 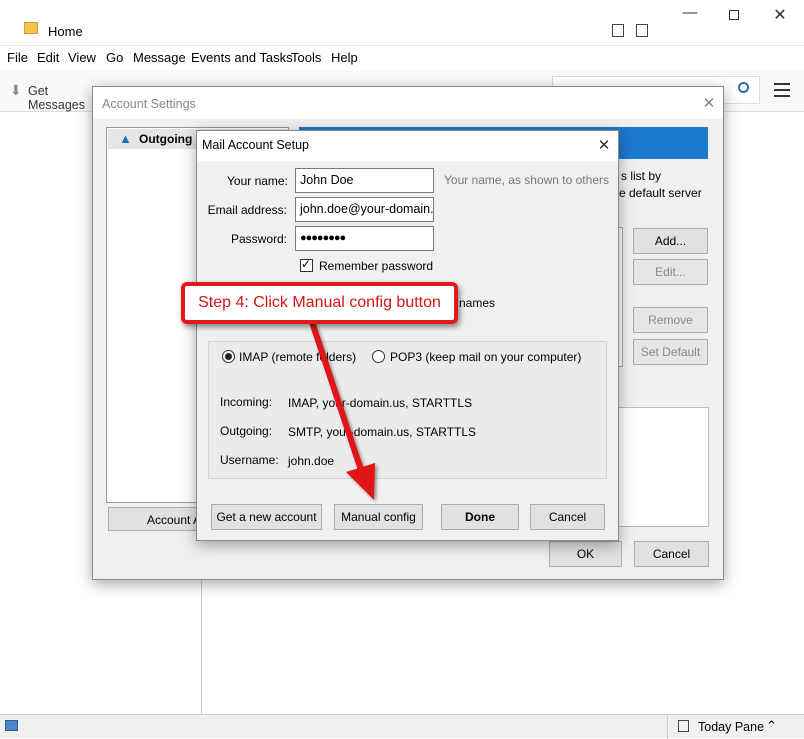 I want to click on step-callout: Step 4: Click Manual config button, so click(x=319, y=303).